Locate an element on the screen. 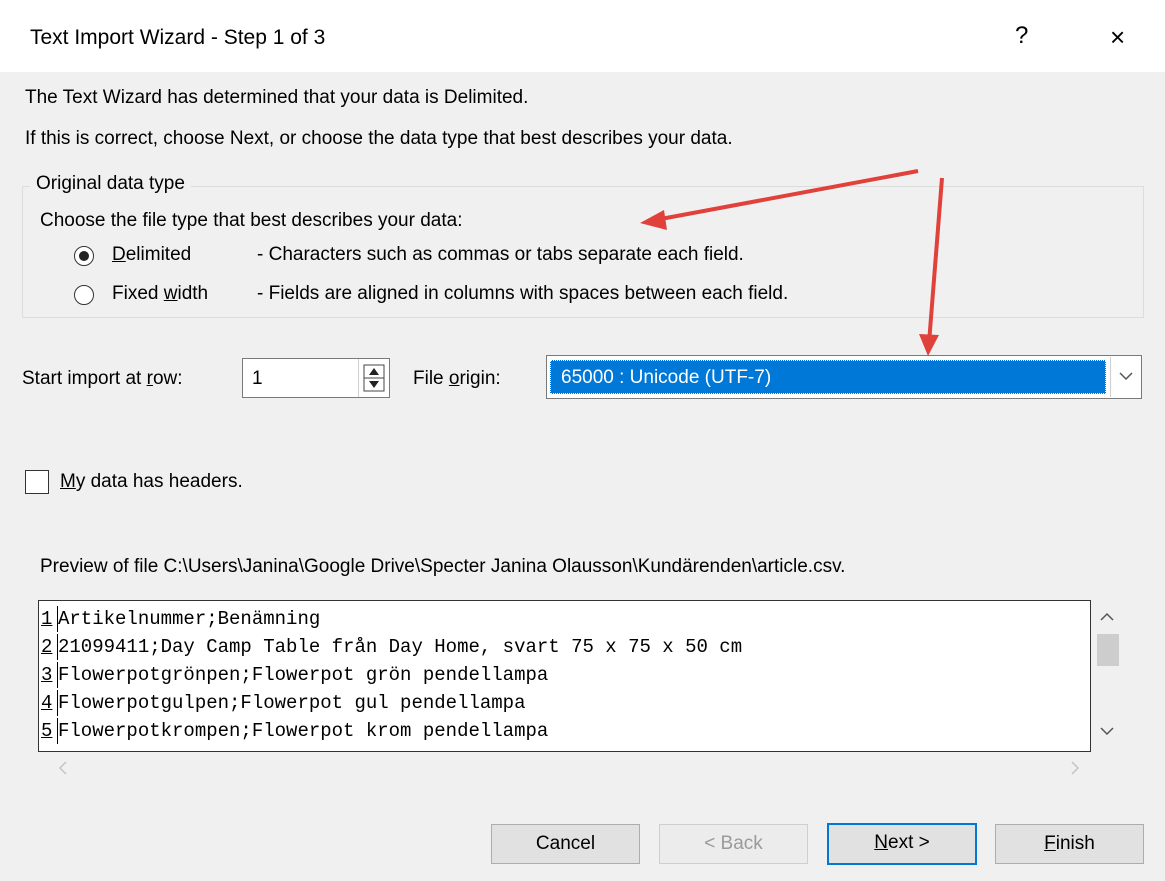  spinner-arrows-icon is located at coordinates (374, 378).